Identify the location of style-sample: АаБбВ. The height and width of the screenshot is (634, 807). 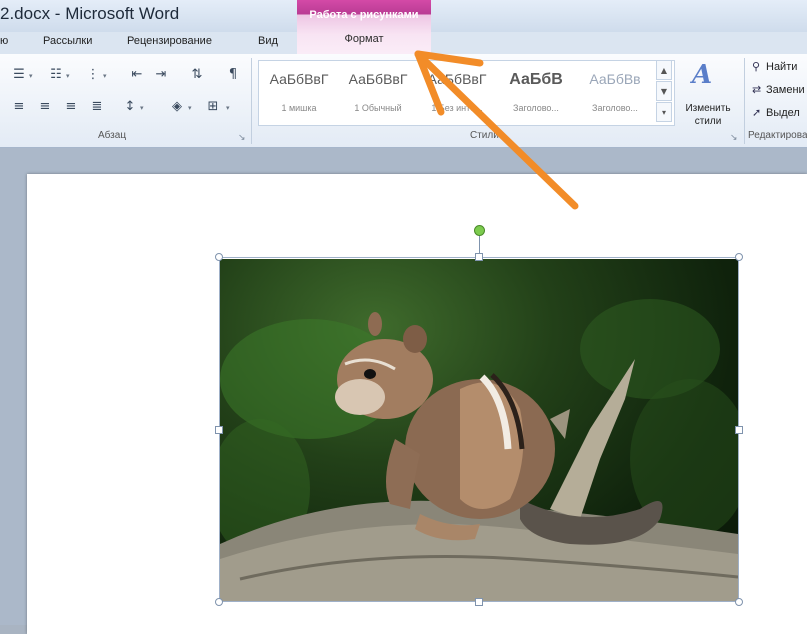
(536, 79).